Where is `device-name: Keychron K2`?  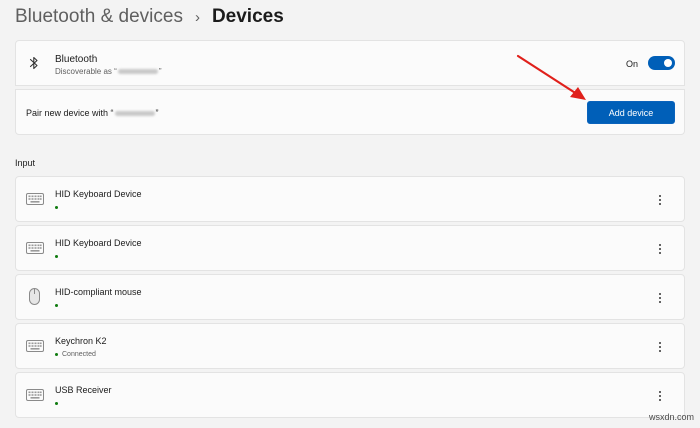 device-name: Keychron K2 is located at coordinates (81, 341).